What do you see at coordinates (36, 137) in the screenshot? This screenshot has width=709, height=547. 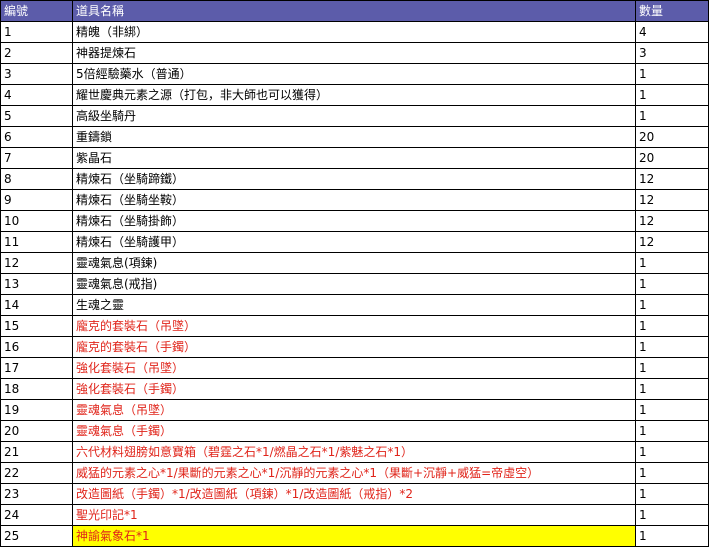 I see `cell-number: 6` at bounding box center [36, 137].